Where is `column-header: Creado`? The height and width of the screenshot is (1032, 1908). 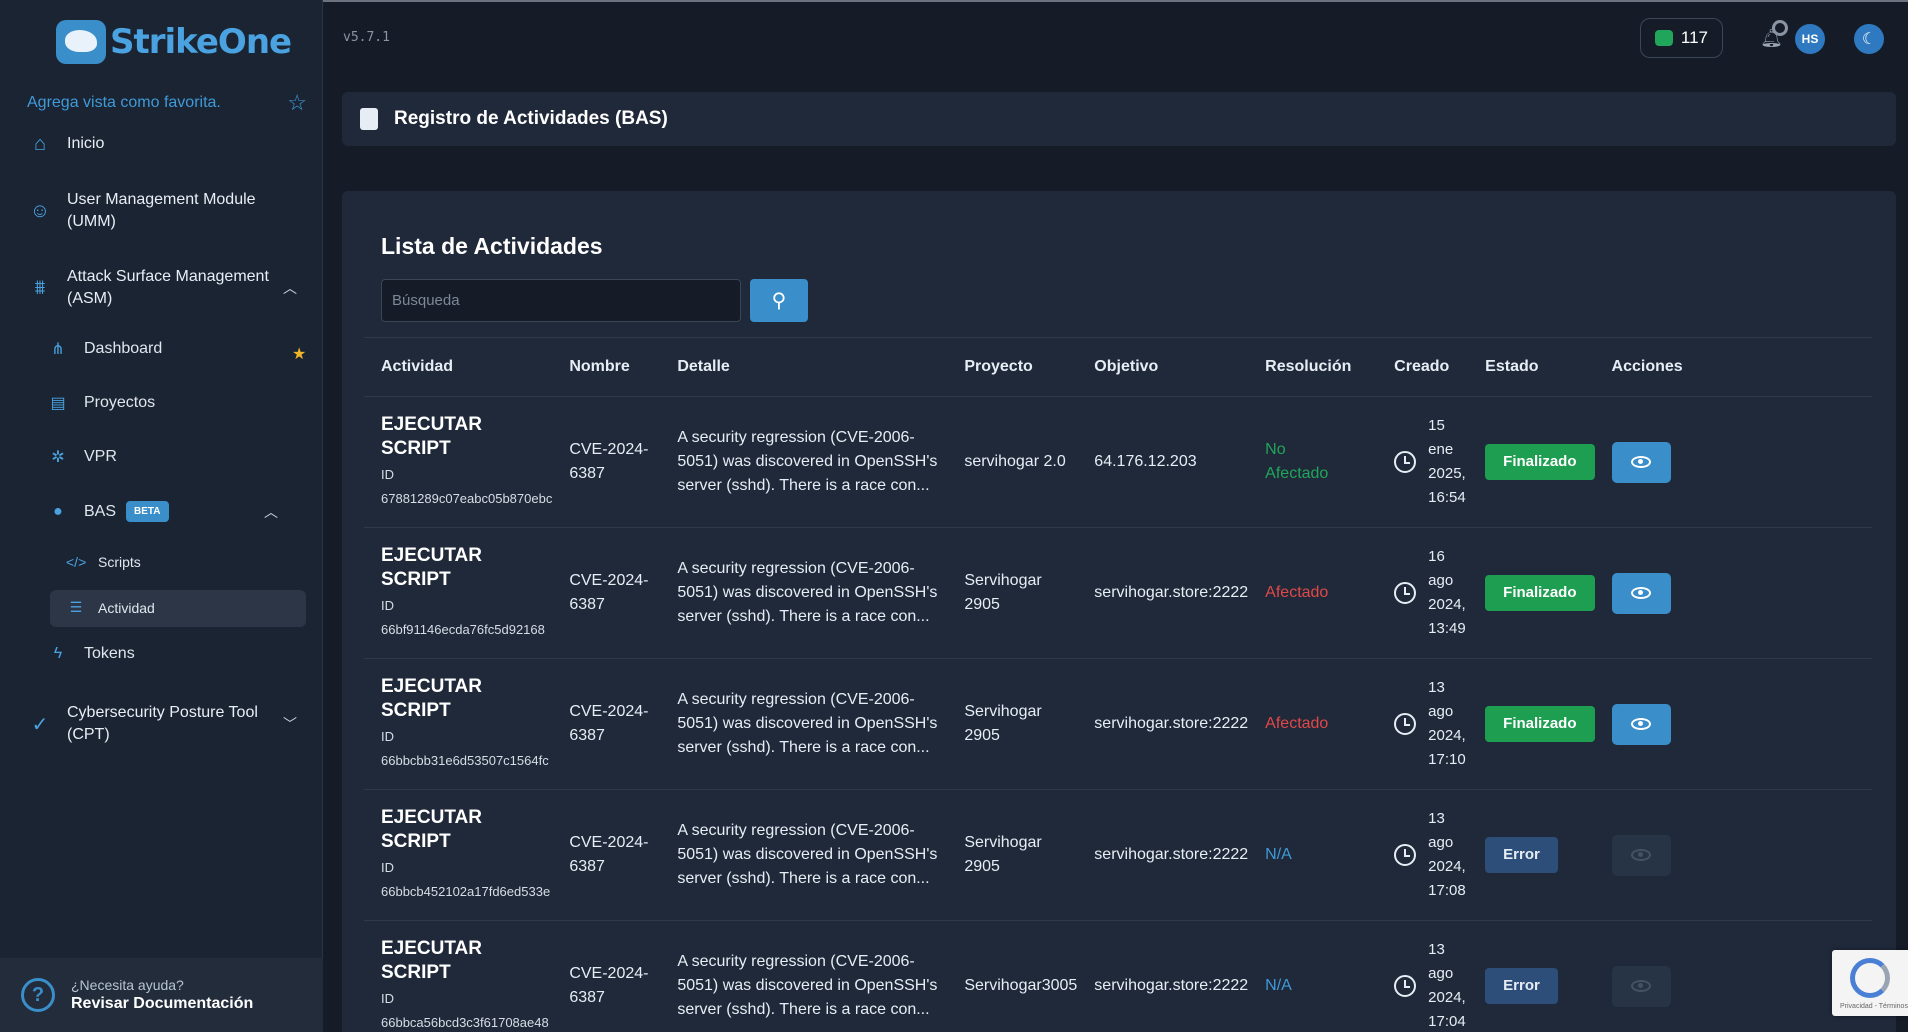
column-header: Creado is located at coordinates (1423, 367).